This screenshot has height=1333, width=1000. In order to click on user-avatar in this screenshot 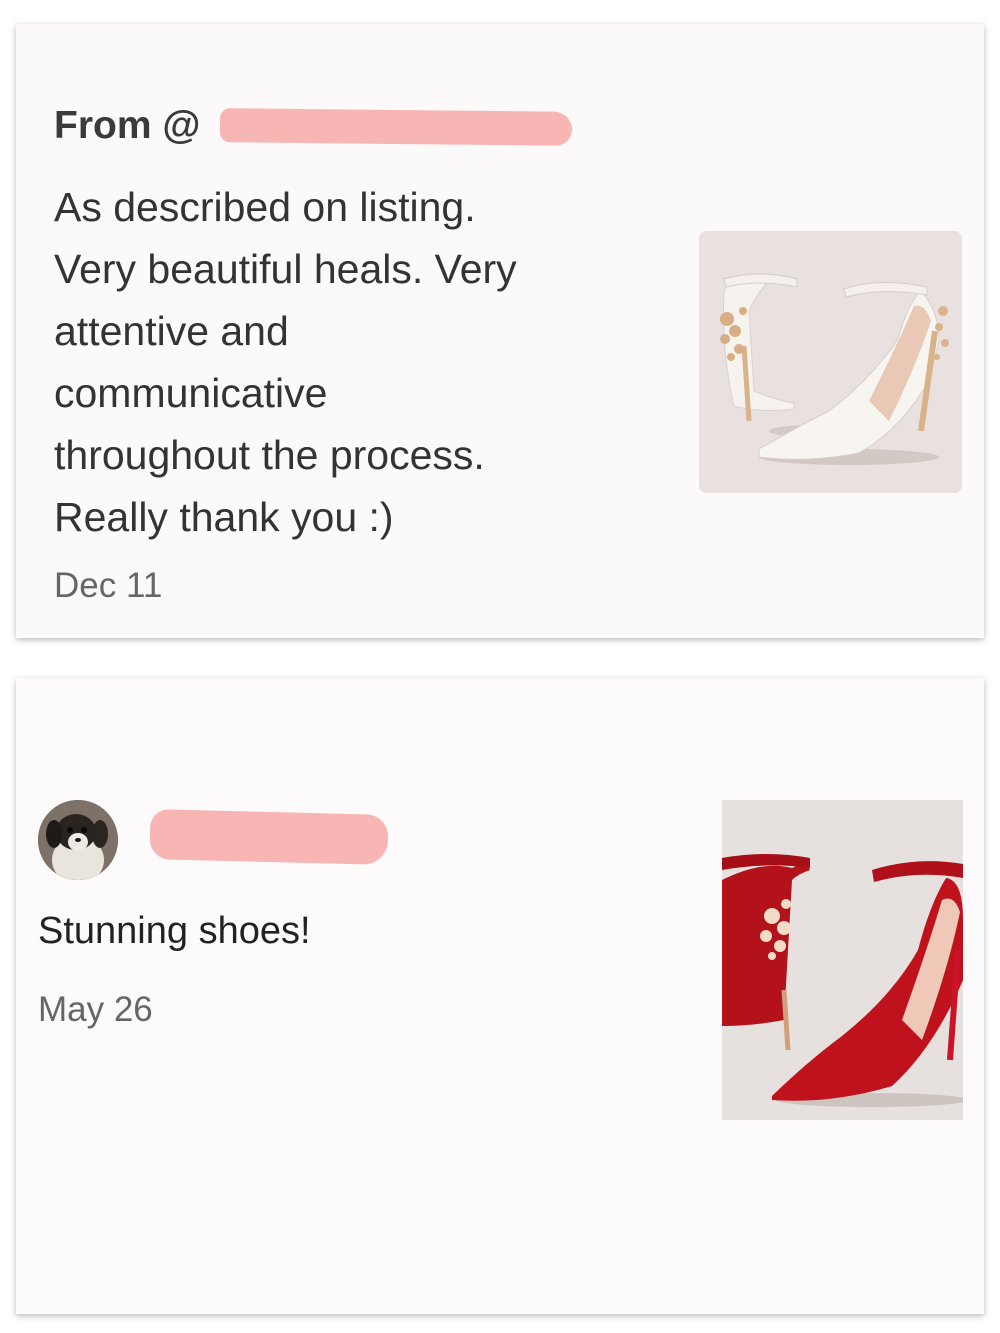, I will do `click(78, 840)`.